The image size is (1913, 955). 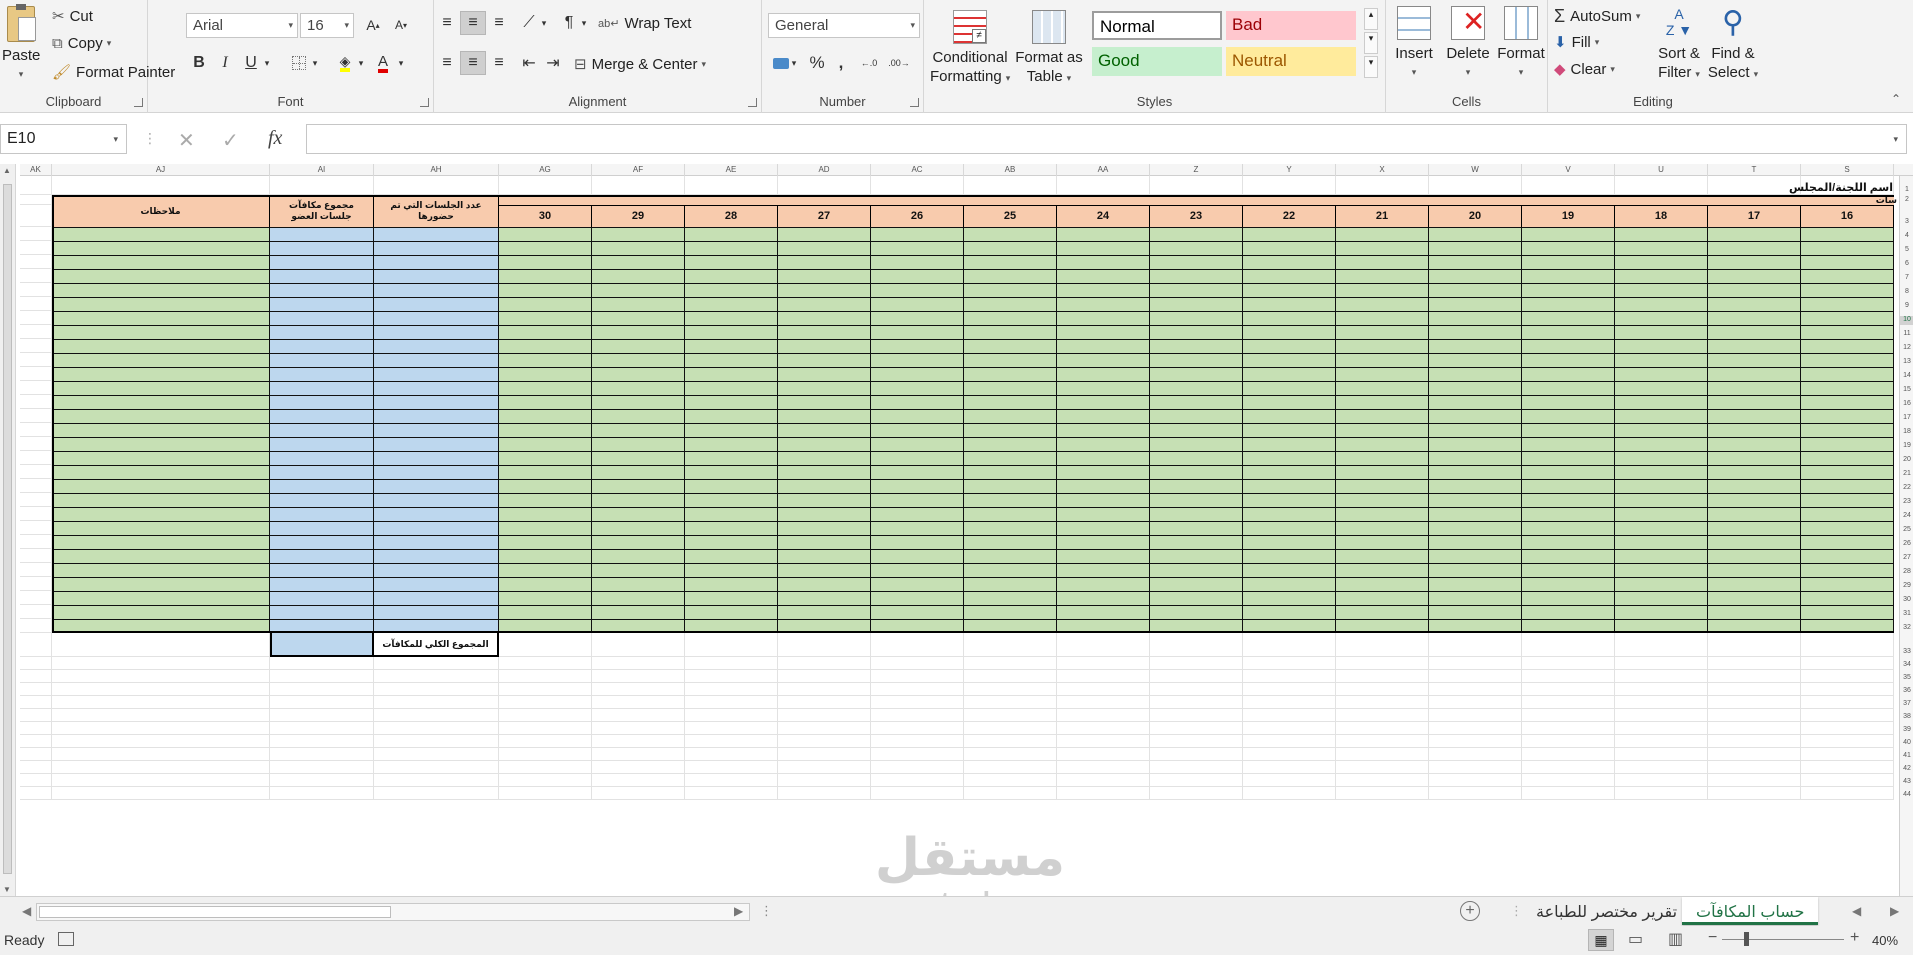 What do you see at coordinates (1906, 306) in the screenshot?
I see `row-header: 9` at bounding box center [1906, 306].